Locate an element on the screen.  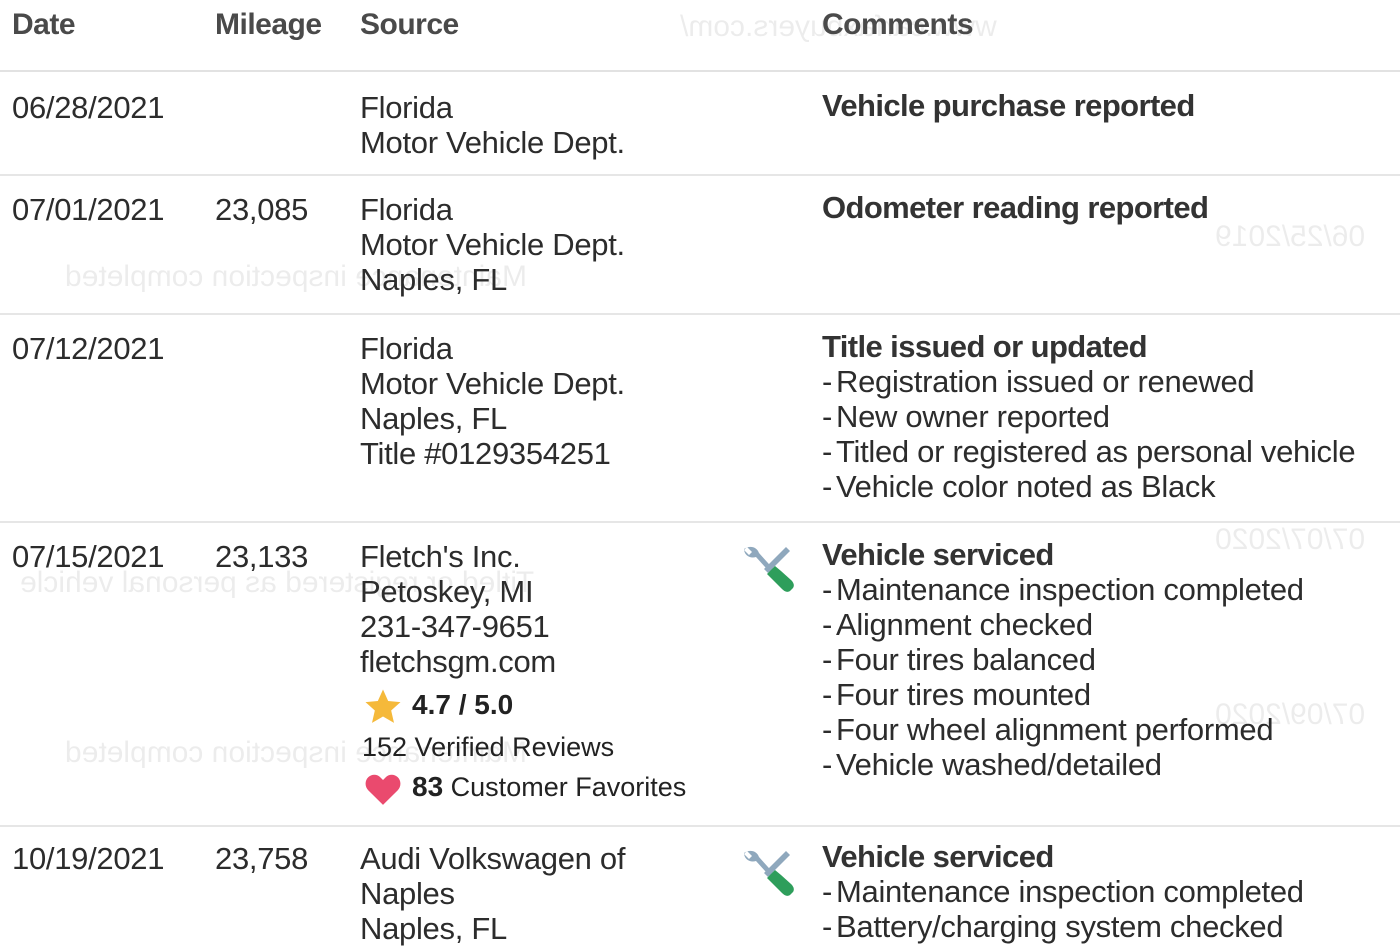
source-line: Title #0129354251 is located at coordinates (485, 453).